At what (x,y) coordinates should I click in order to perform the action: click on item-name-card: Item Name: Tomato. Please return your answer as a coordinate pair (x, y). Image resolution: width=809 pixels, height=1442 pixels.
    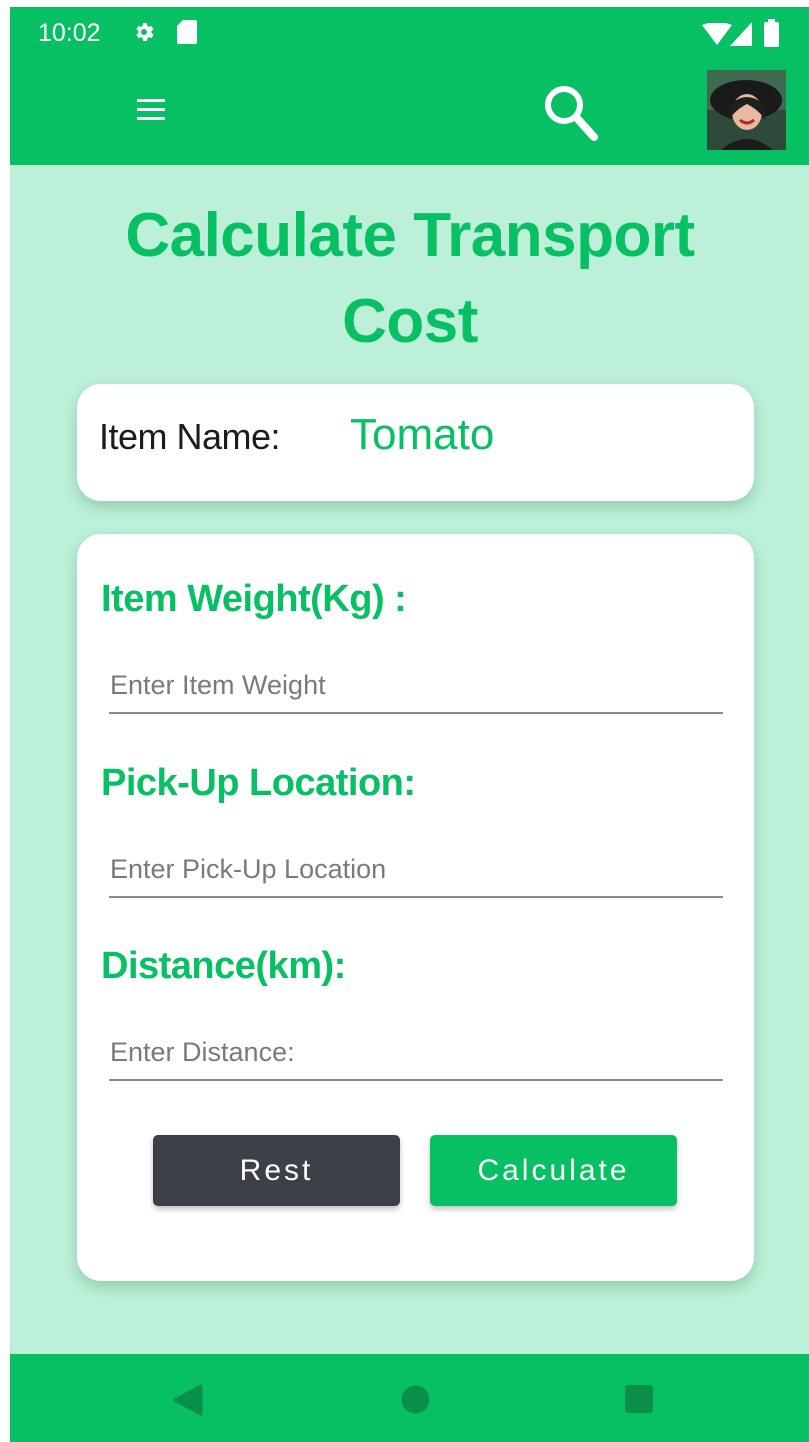
    Looking at the image, I should click on (415, 442).